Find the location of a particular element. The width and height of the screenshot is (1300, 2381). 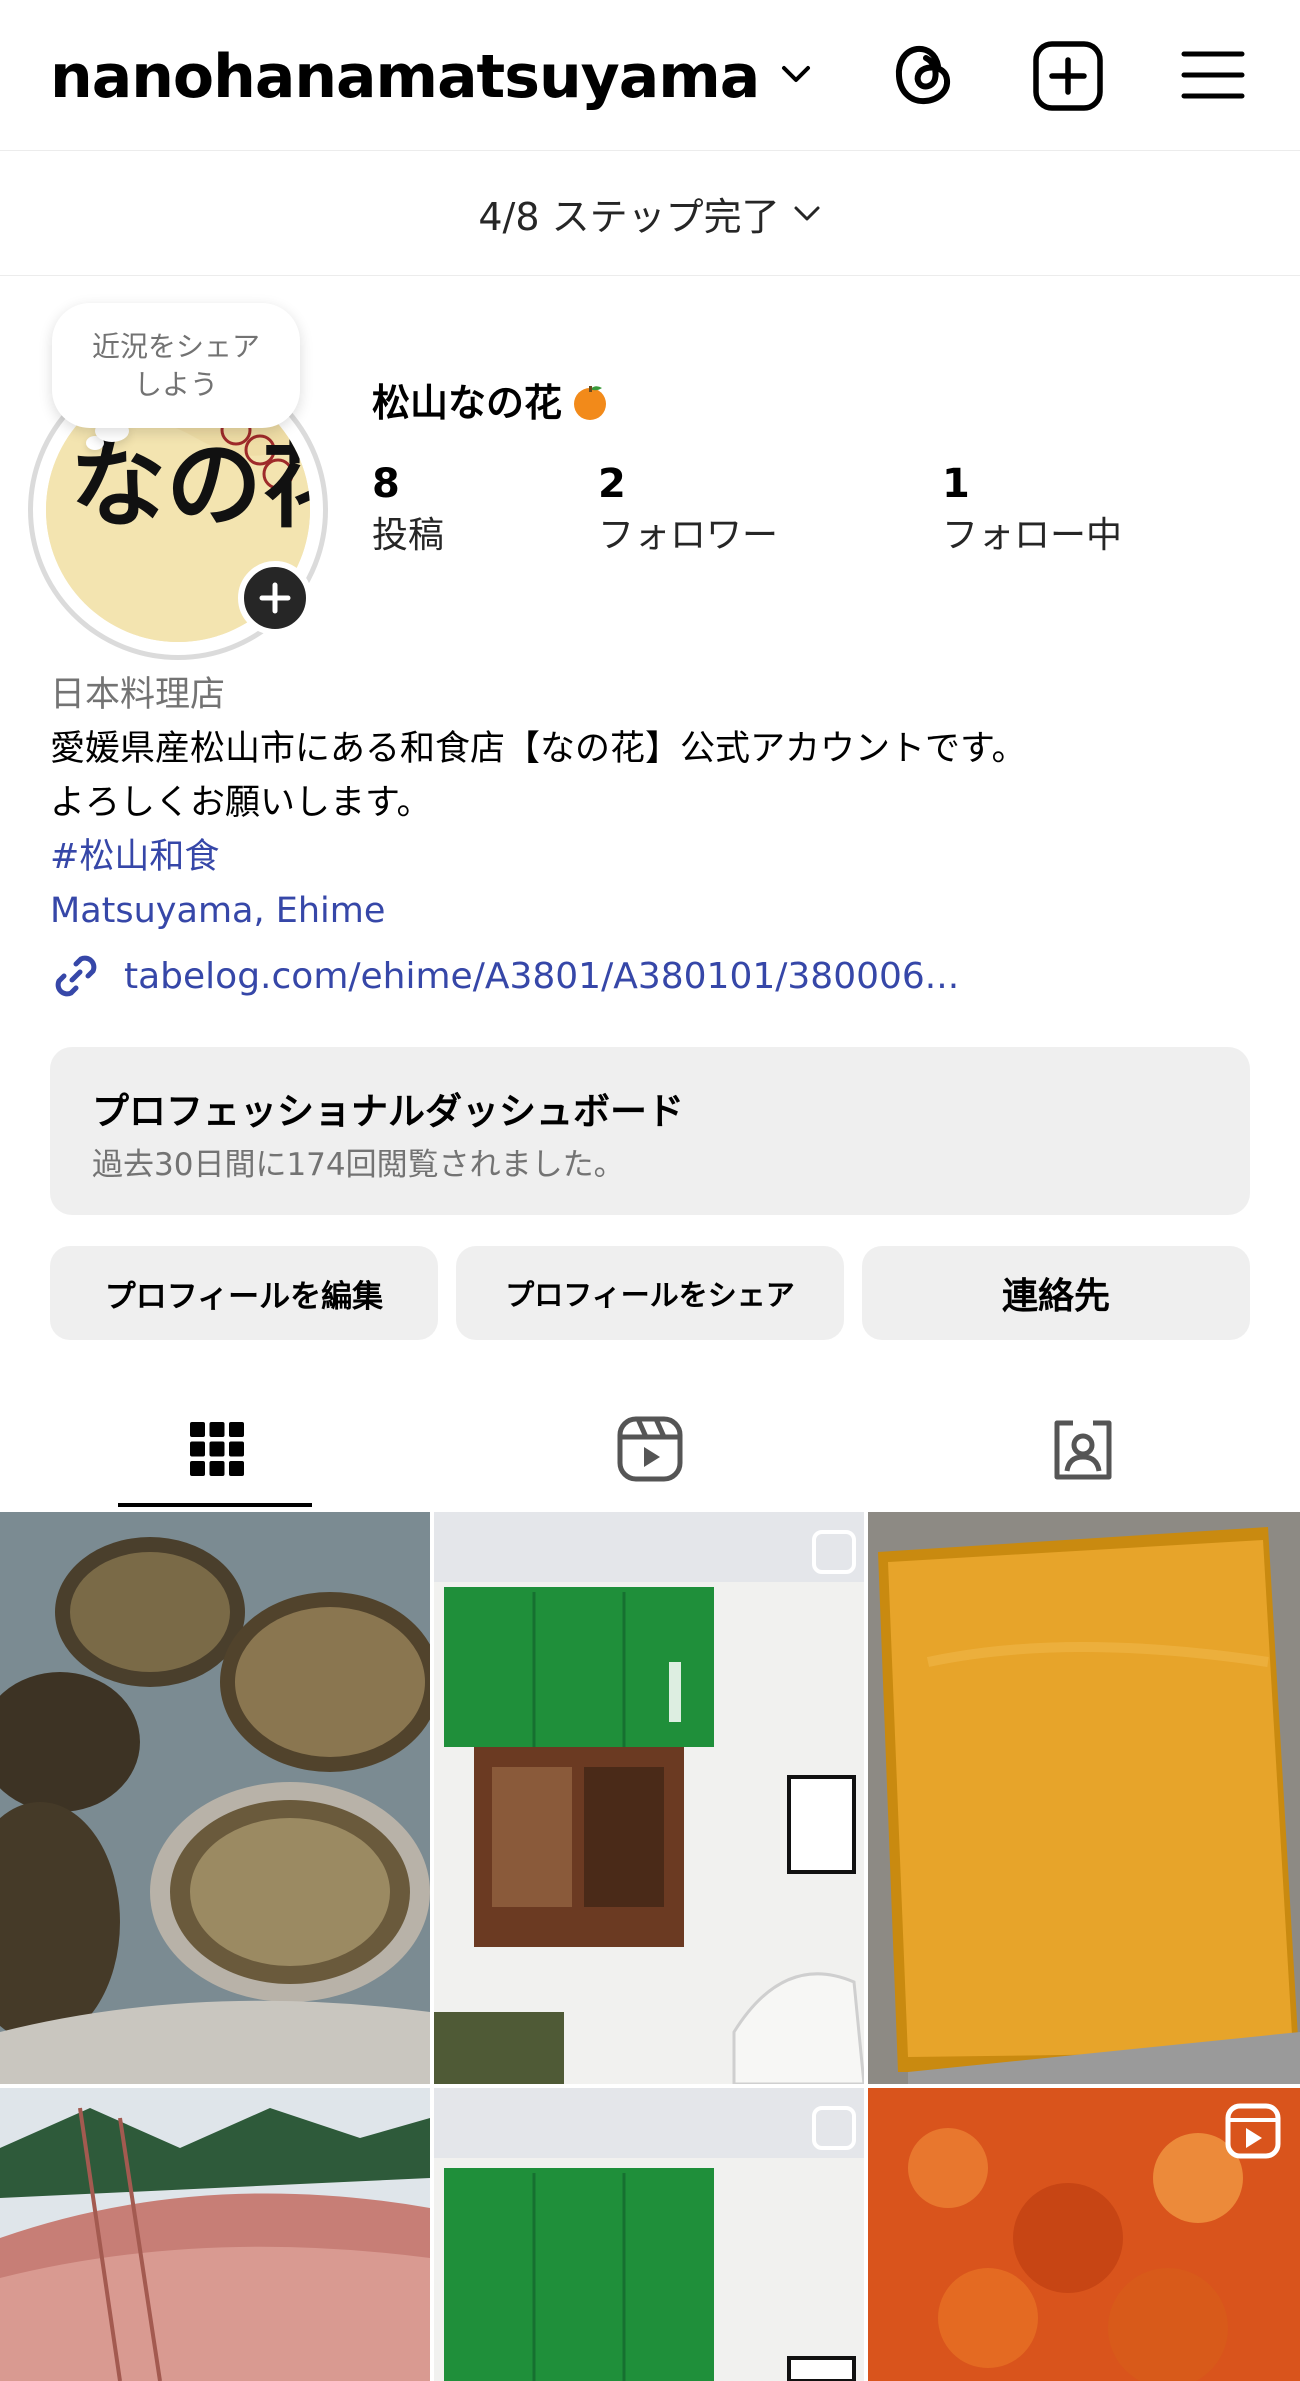

tab-tagged is located at coordinates (1082, 1449).